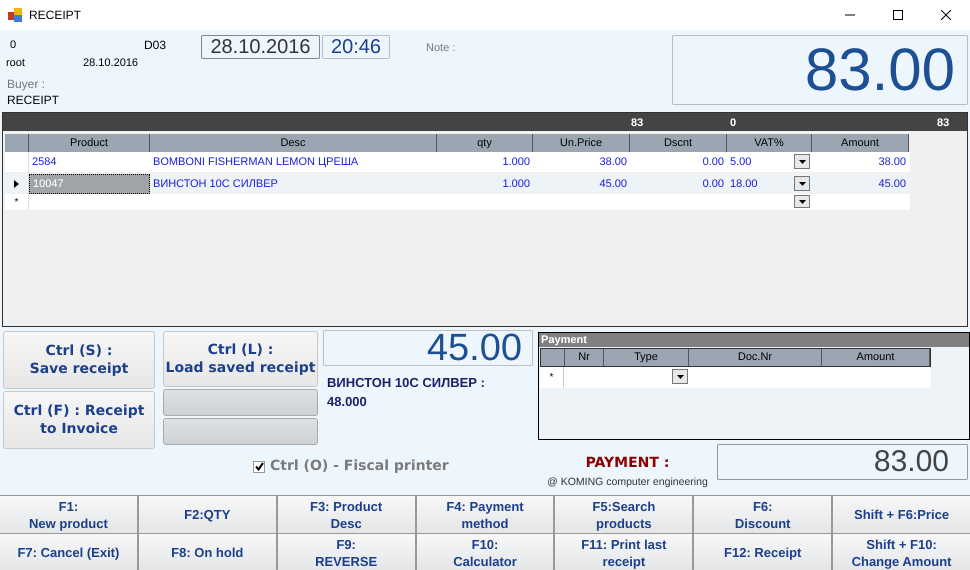 Image resolution: width=970 pixels, height=570 pixels. I want to click on function-key: F11: Print last receipt, so click(623, 552).